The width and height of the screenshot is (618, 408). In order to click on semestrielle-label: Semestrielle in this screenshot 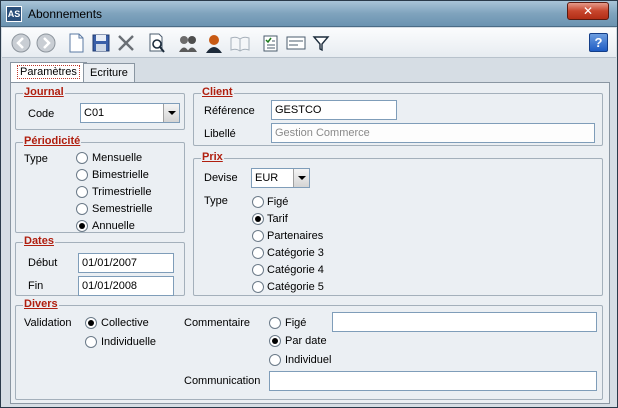, I will do `click(122, 209)`.